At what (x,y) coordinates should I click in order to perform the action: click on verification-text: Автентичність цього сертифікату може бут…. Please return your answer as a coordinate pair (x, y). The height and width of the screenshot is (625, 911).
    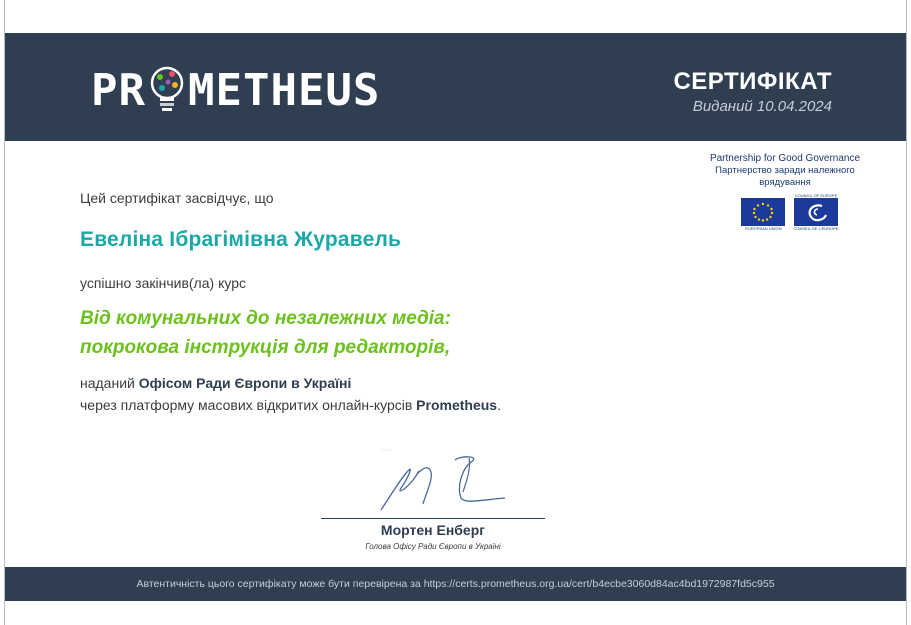
    Looking at the image, I should click on (455, 584).